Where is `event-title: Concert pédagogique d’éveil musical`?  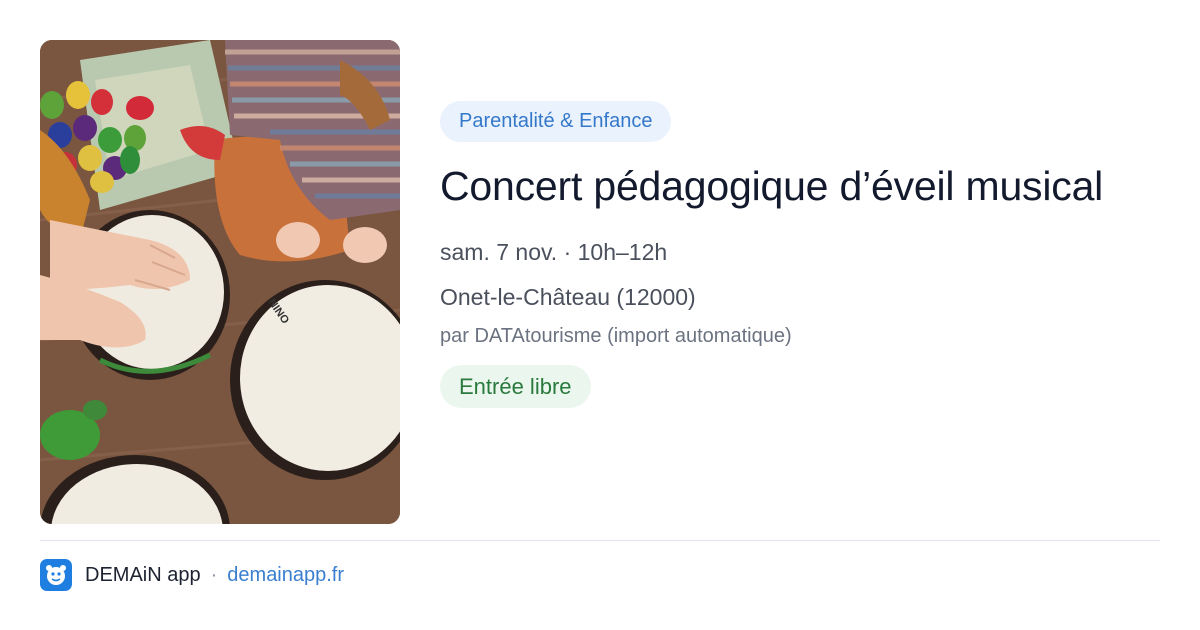
event-title: Concert pédagogique d’éveil musical is located at coordinates (772, 186).